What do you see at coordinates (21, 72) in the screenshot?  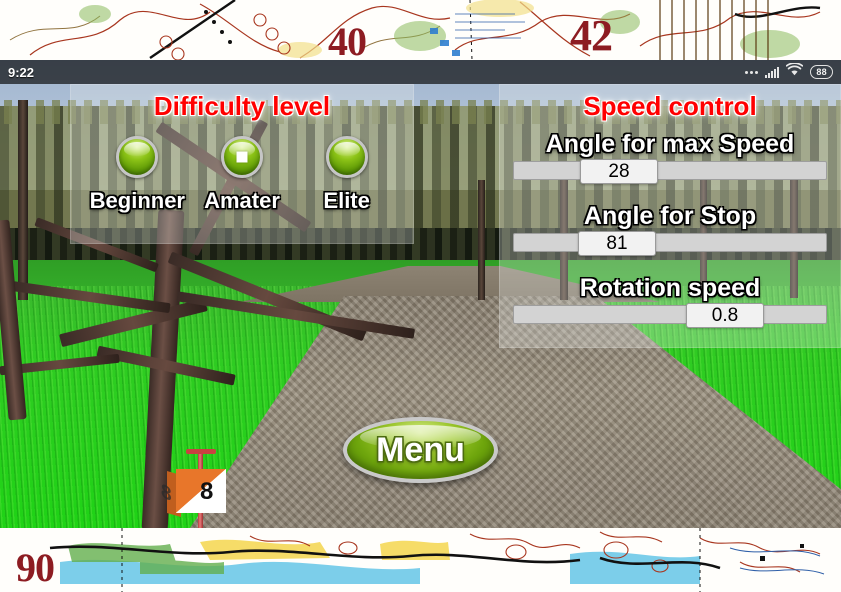 I see `status-clock: 9:22` at bounding box center [21, 72].